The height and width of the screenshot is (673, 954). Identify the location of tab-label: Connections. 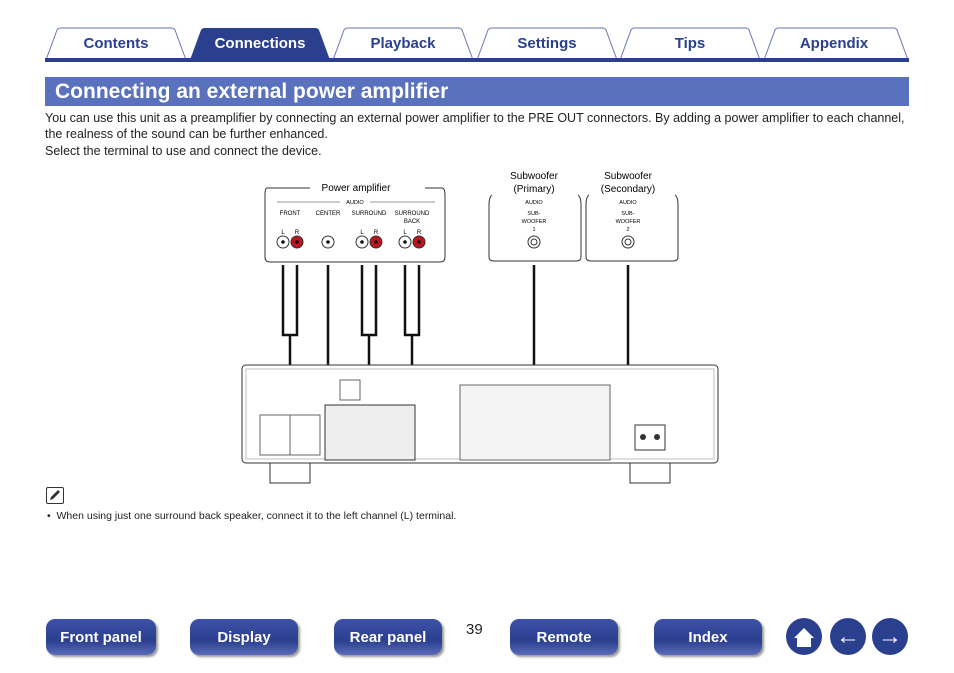
(260, 43).